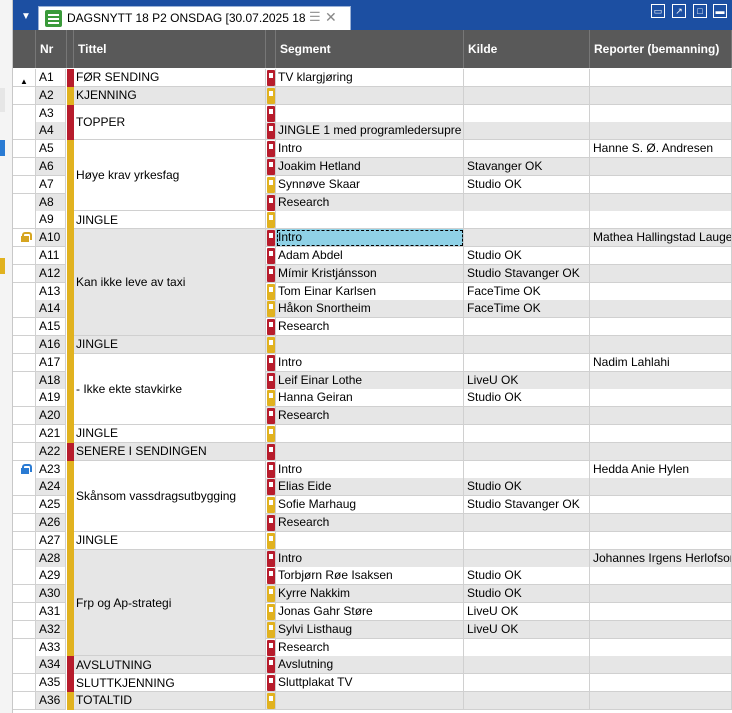  What do you see at coordinates (370, 256) in the screenshot?
I see `segment-cell: Adam Abdel` at bounding box center [370, 256].